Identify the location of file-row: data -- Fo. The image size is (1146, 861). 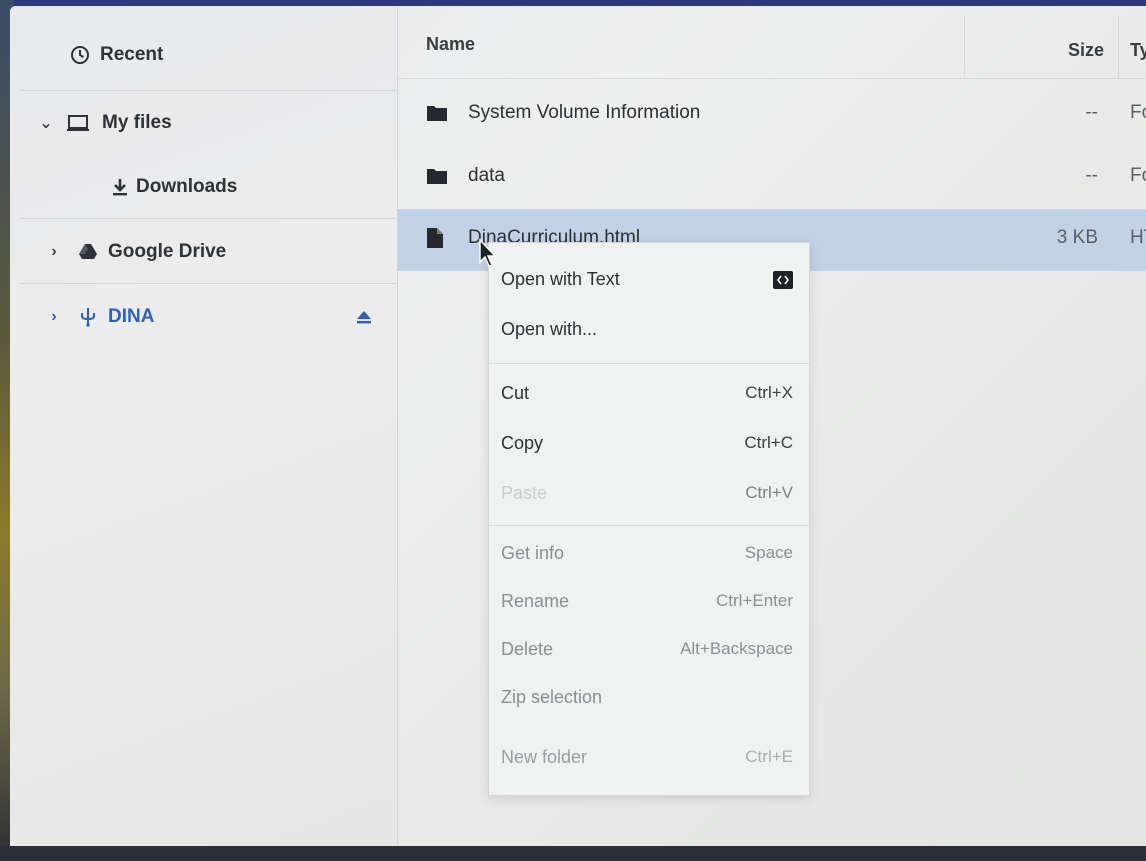
(772, 178).